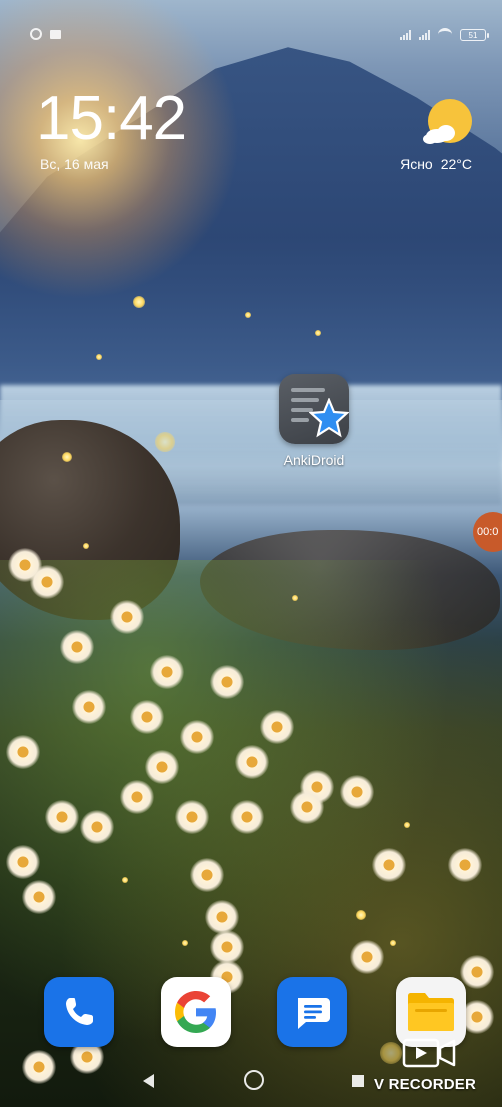 Image resolution: width=502 pixels, height=1107 pixels. I want to click on messages-icon, so click(314, 1013).